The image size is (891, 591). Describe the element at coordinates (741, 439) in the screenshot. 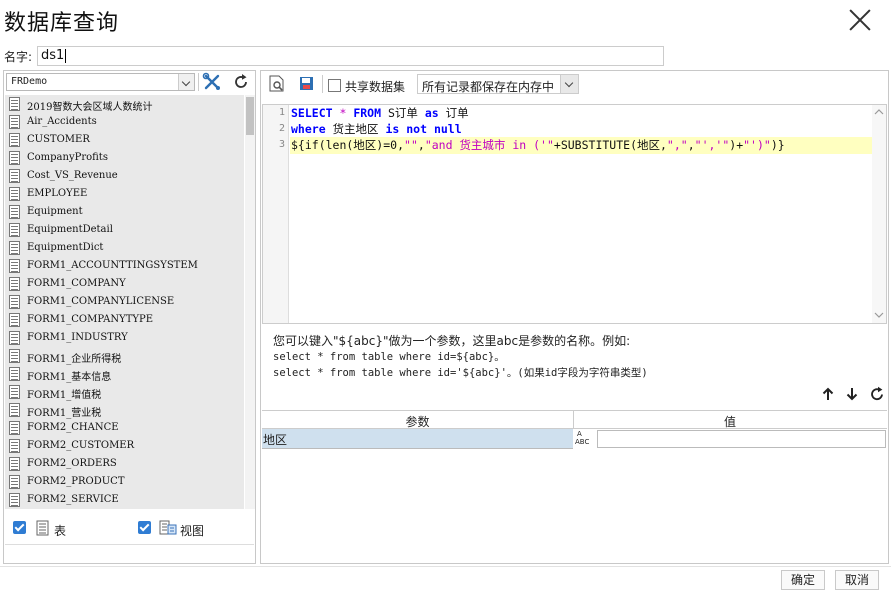

I see `param-value-input` at that location.